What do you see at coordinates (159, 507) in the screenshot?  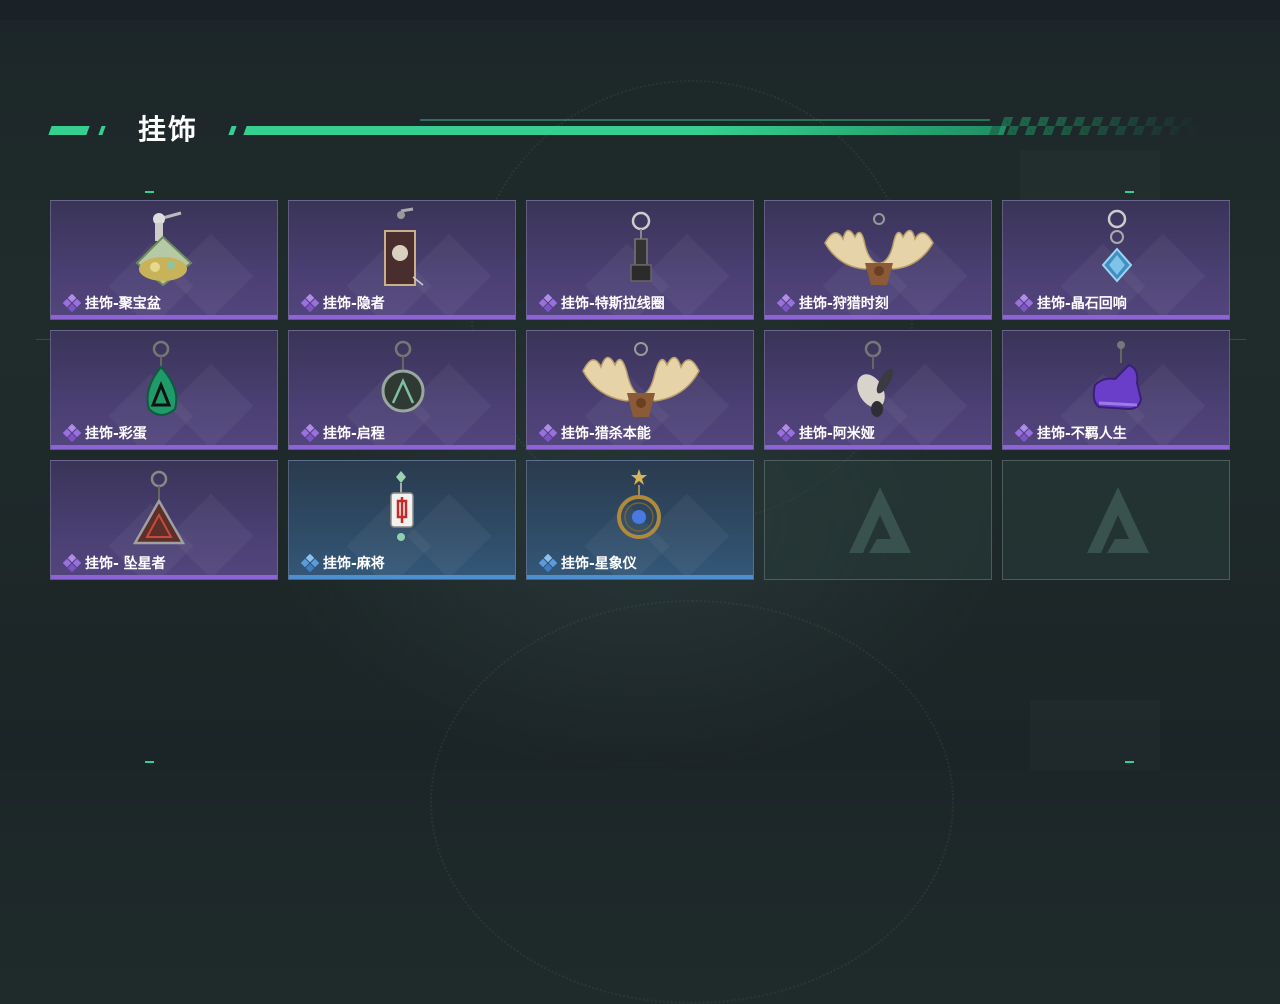 I see `triangle-emblem-charm-icon` at bounding box center [159, 507].